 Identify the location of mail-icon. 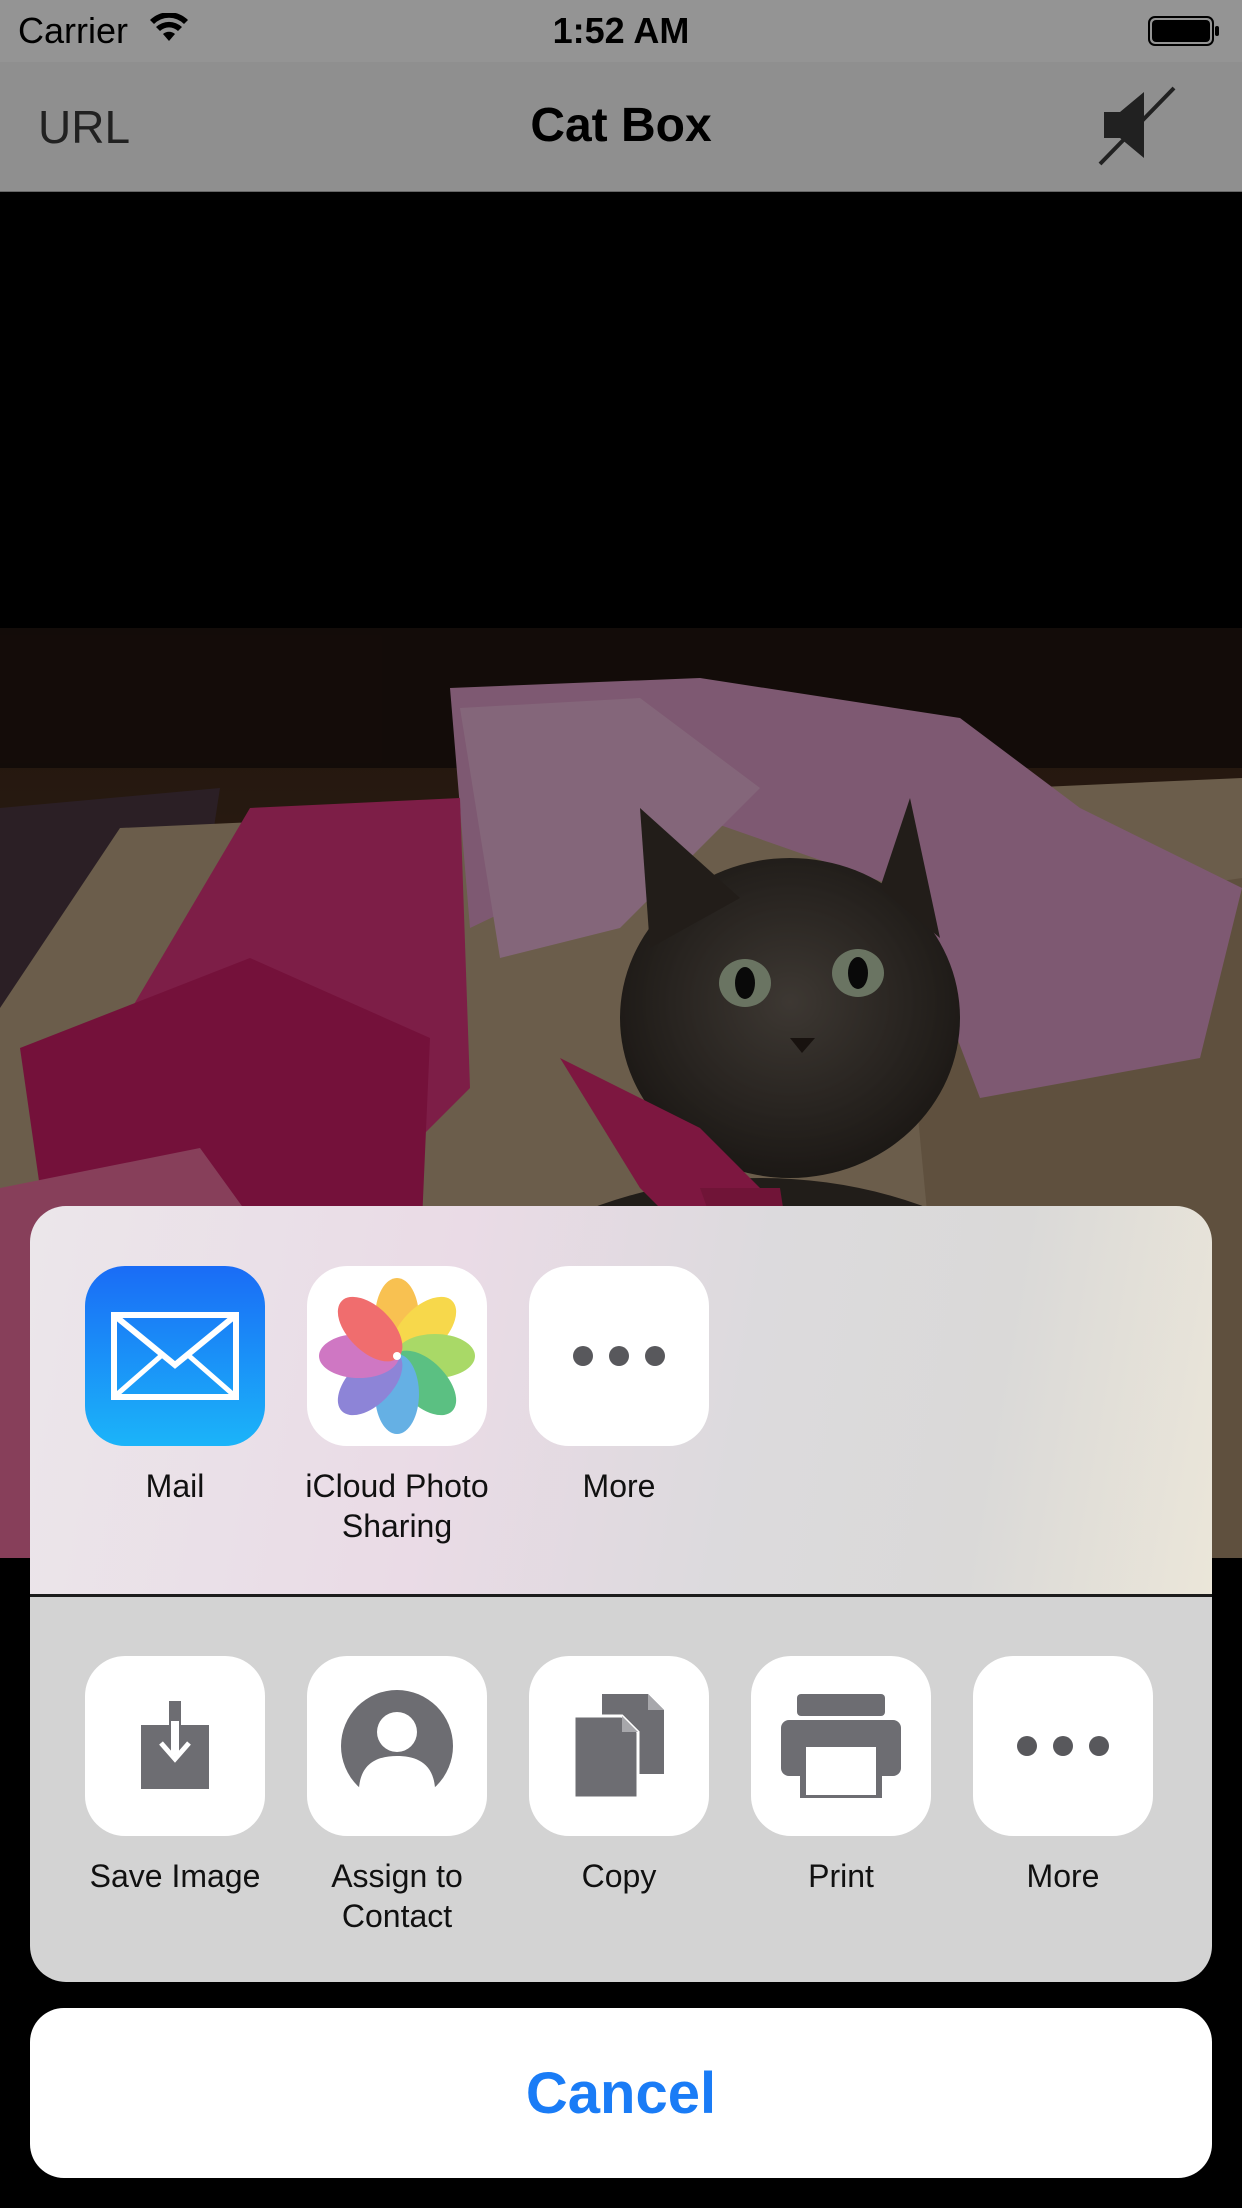
(175, 1356).